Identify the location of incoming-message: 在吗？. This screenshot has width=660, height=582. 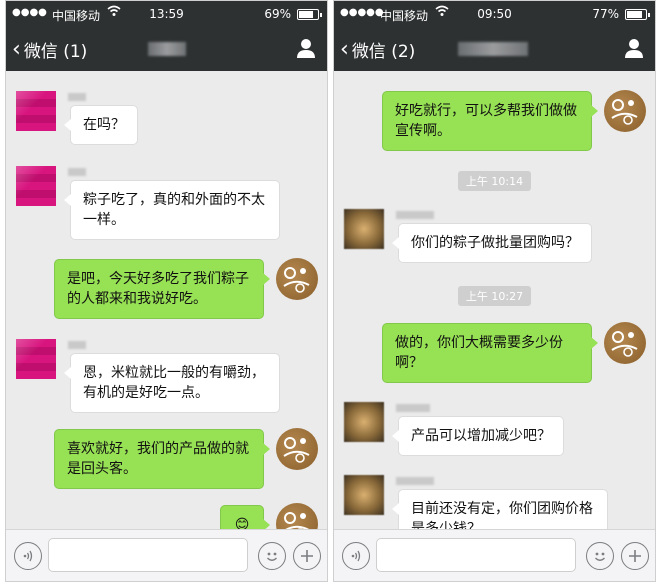
(101, 125).